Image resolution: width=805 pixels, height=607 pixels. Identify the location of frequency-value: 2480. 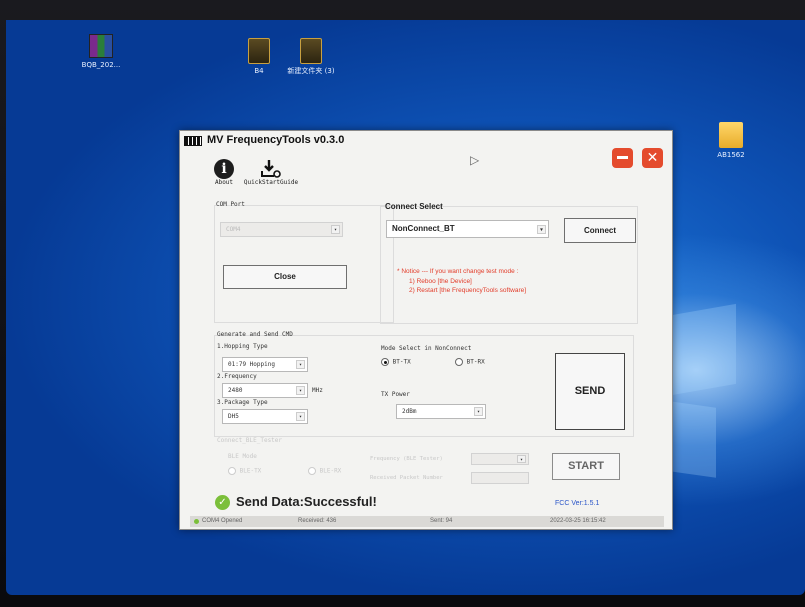
(235, 390).